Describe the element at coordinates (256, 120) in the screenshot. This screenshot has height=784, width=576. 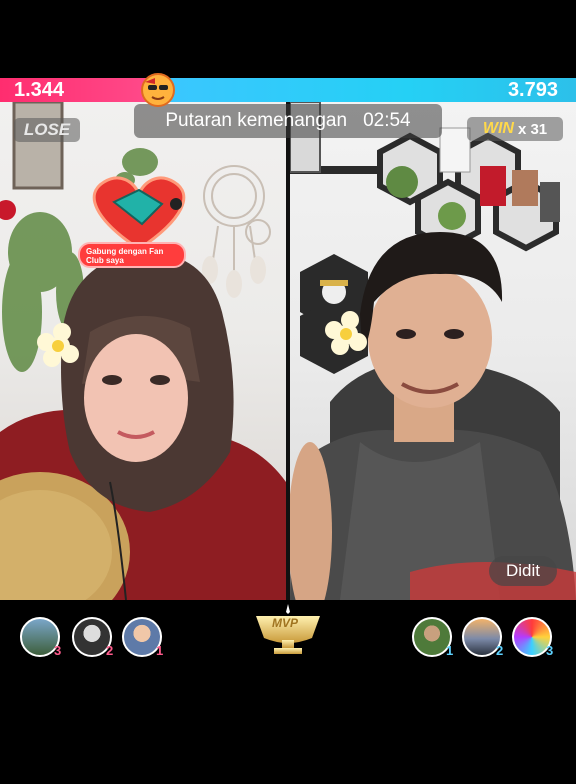
I see `round-title: Putaran kemenangan` at that location.